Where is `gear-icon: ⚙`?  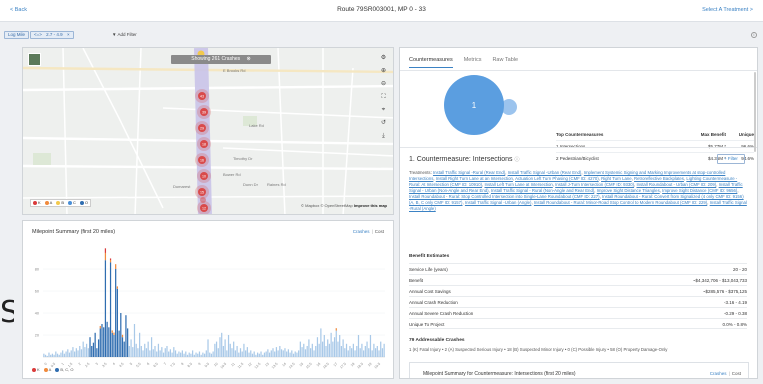
gear-icon: ⚙ is located at coordinates (383, 58).